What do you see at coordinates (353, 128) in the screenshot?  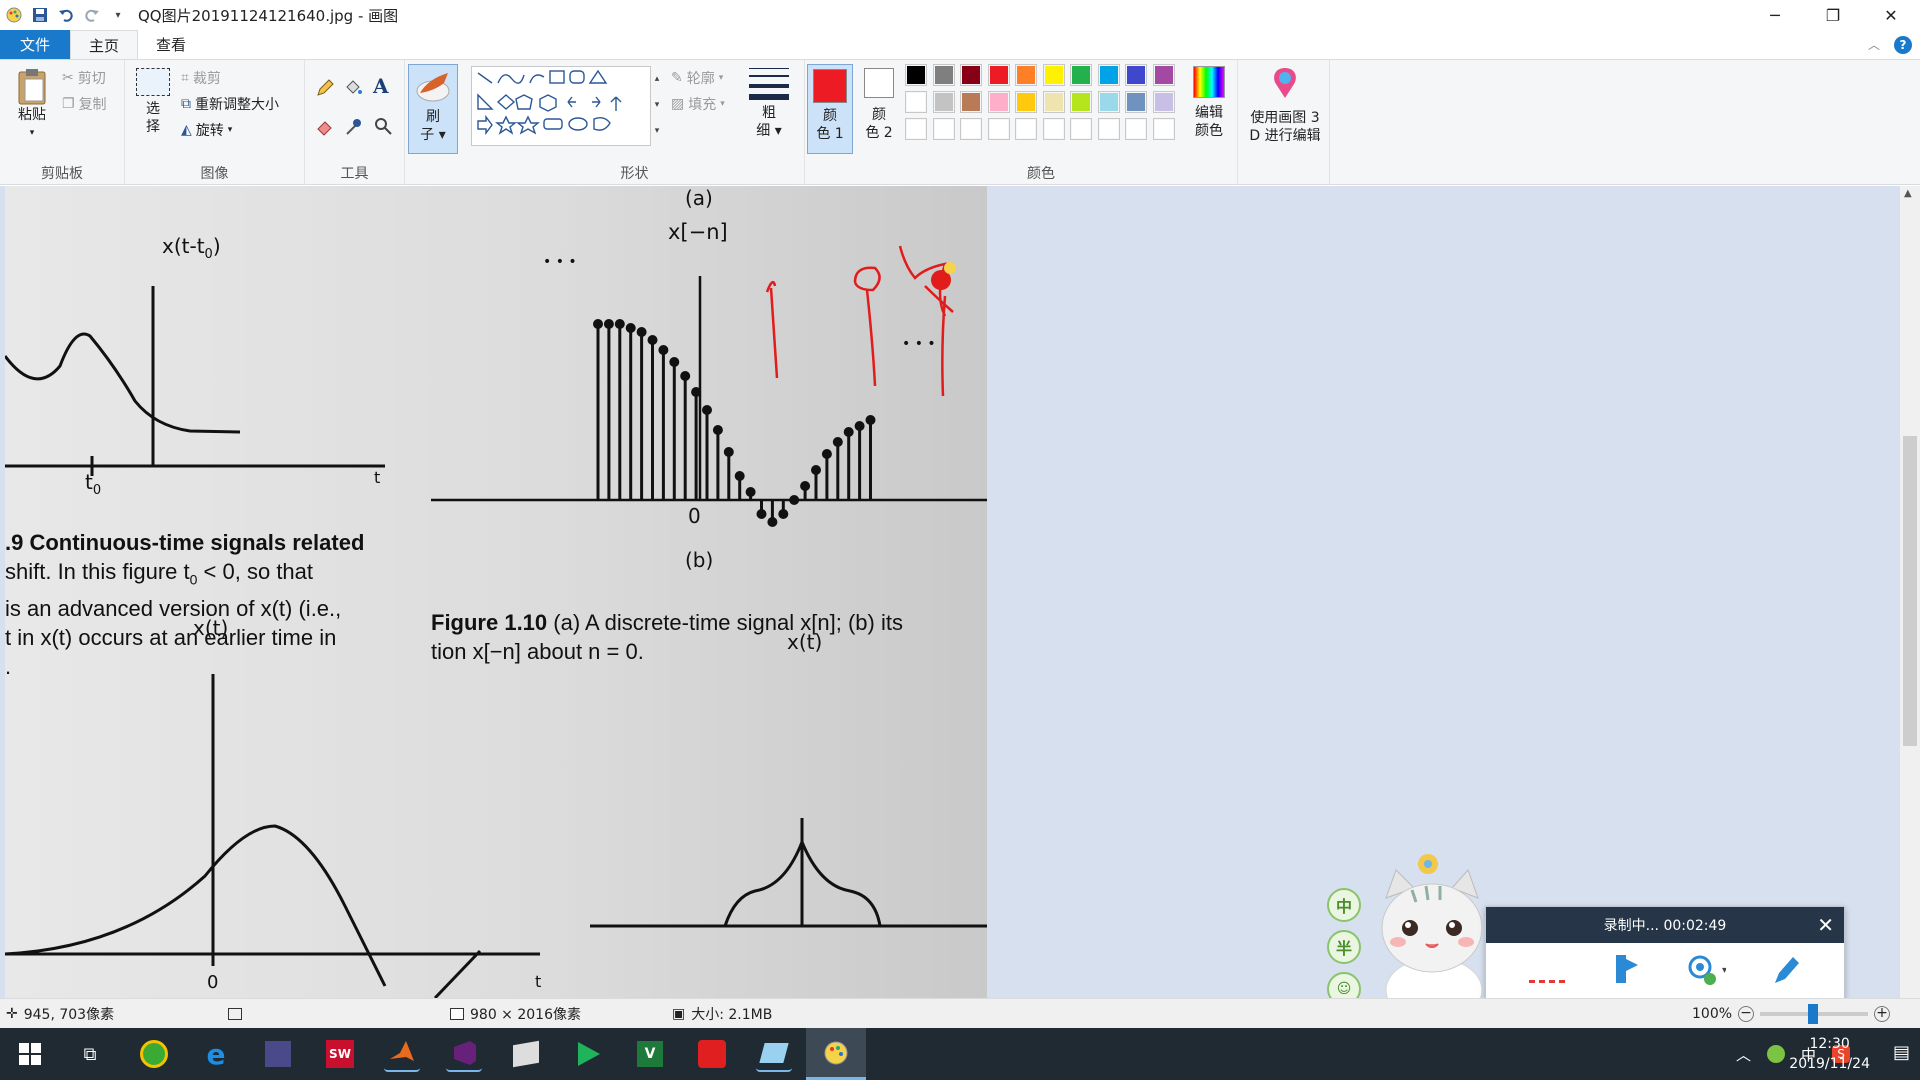 I see `color-picker-icon` at bounding box center [353, 128].